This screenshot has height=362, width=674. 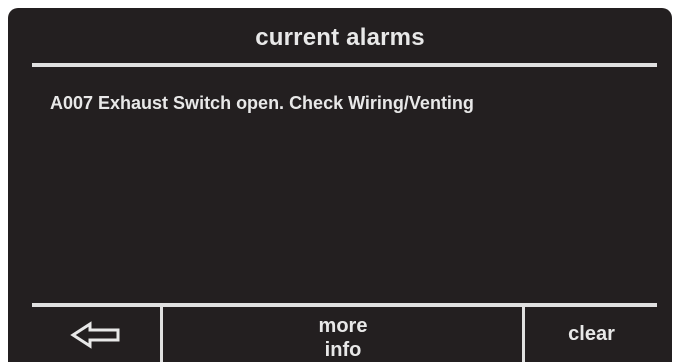 I want to click on more-info-button: more info, so click(x=343, y=334).